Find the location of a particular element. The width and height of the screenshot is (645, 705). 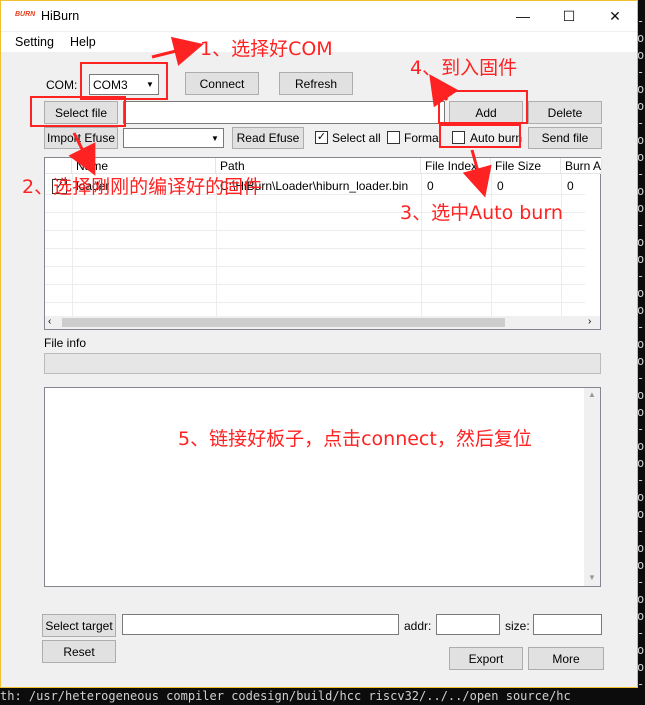

arrow-step3 is located at coordinates (477, 173).